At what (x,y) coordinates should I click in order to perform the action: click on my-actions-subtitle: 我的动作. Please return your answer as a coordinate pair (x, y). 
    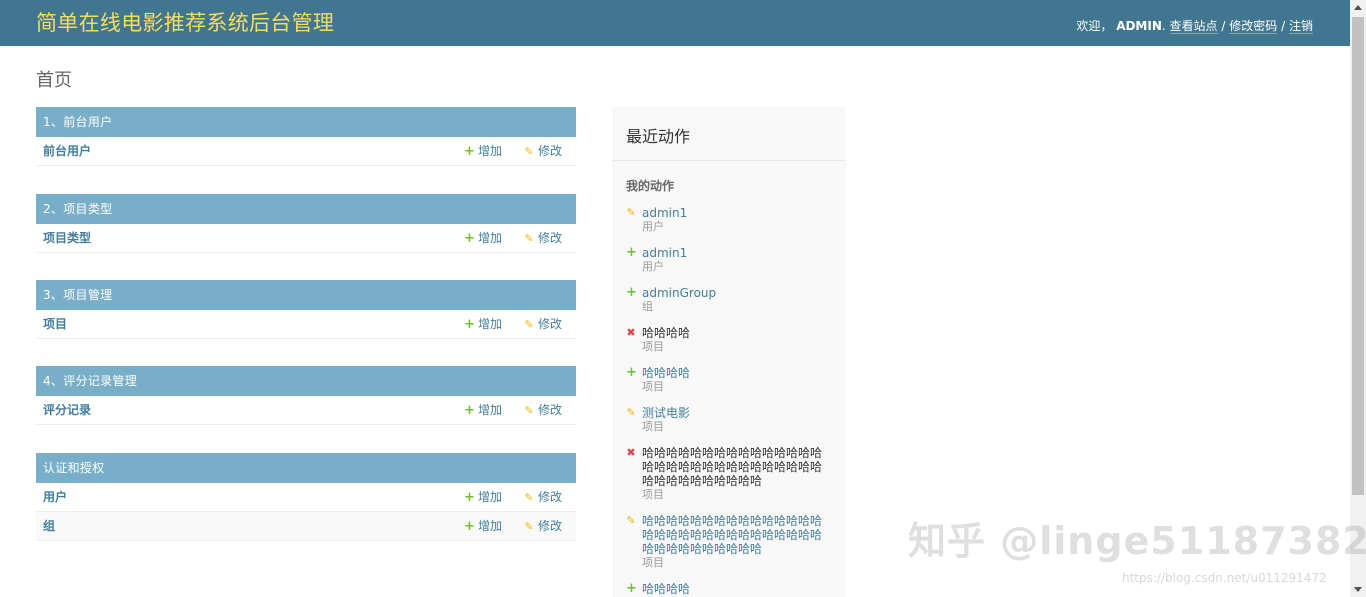
    Looking at the image, I should click on (650, 186).